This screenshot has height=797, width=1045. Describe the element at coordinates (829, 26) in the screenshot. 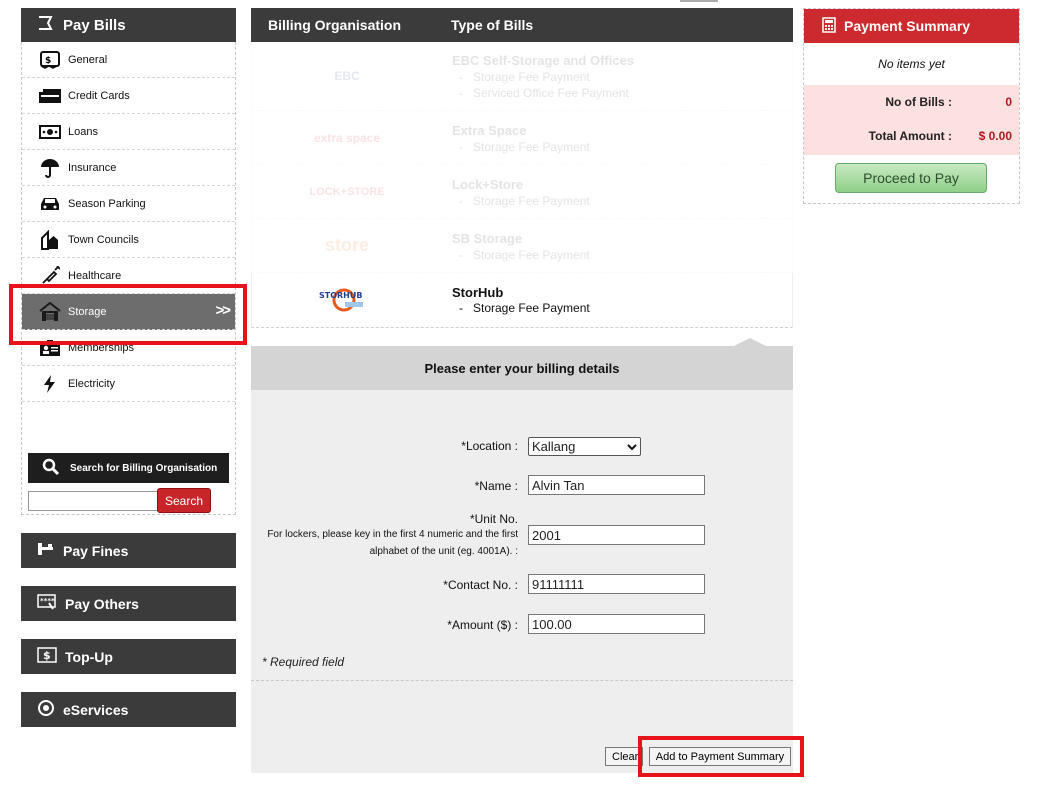

I see `calculator-icon` at that location.